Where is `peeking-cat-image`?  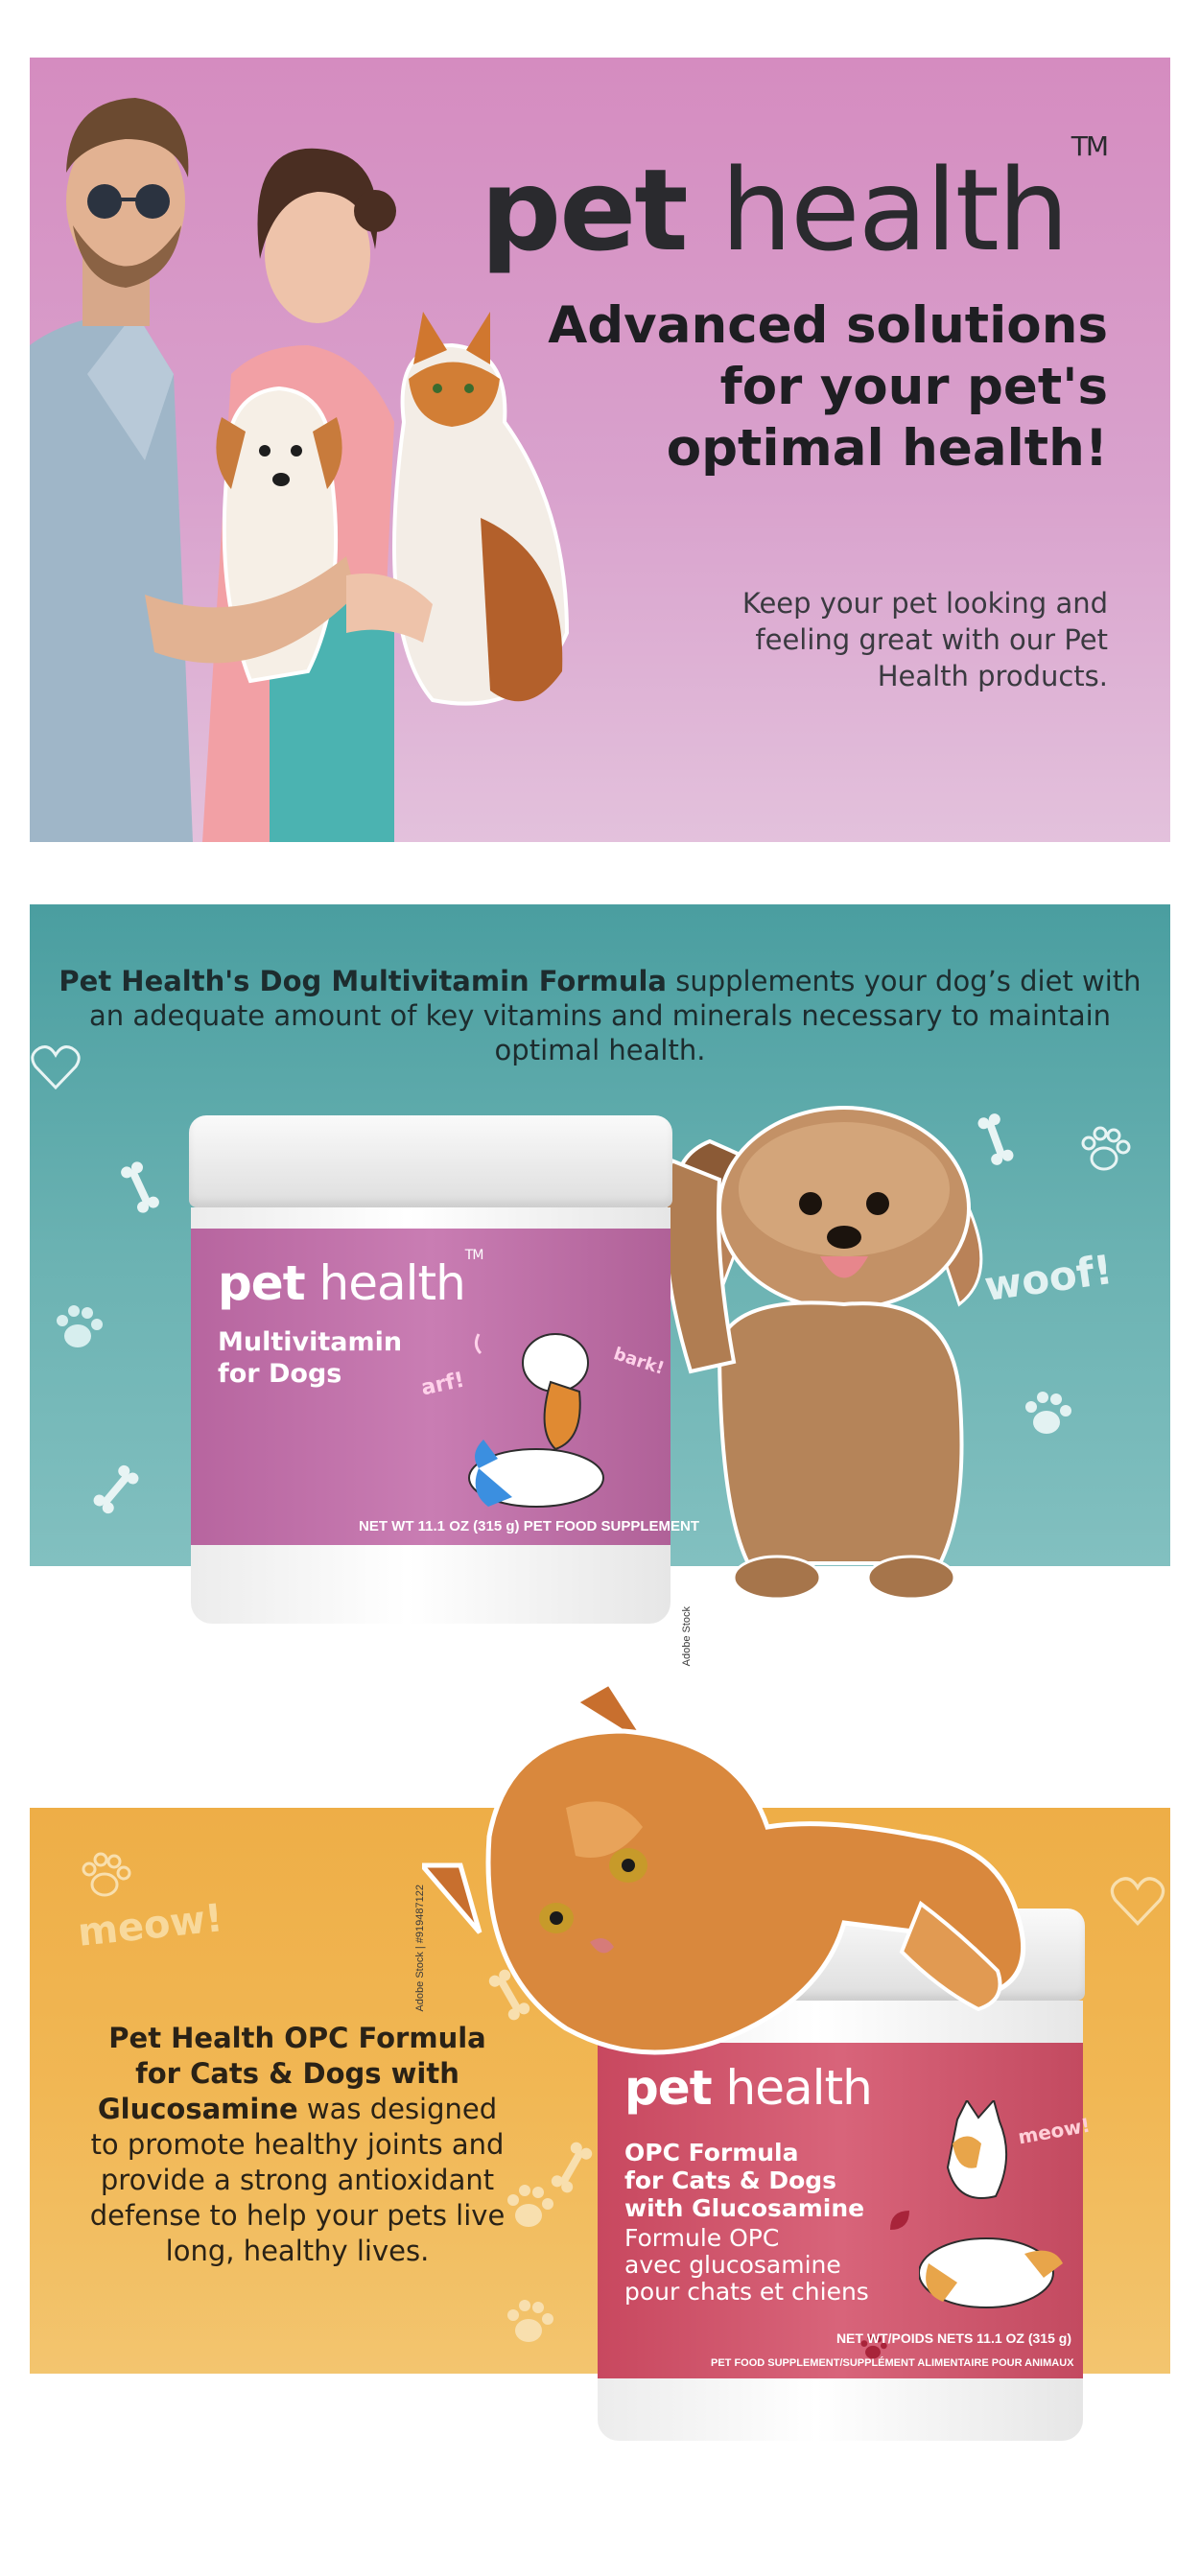
peeking-cat-image is located at coordinates (724, 1869).